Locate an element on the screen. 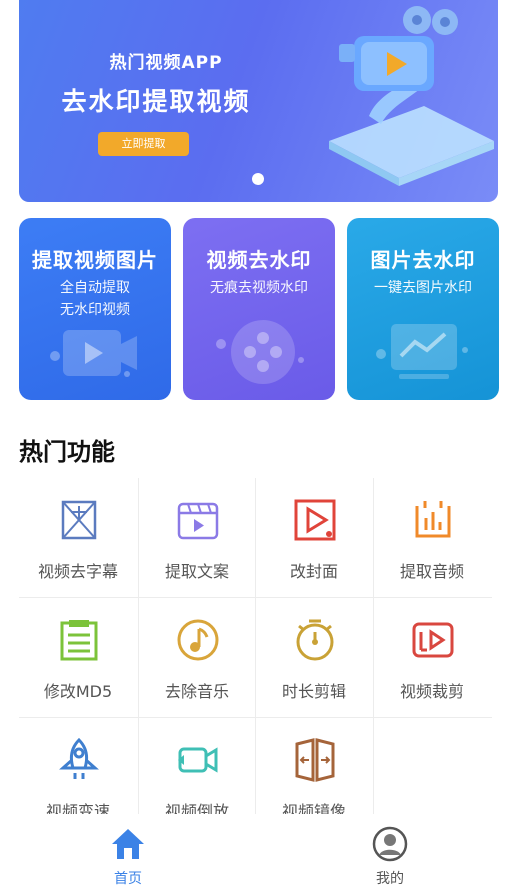  feature-remove-music: 去除音乐 is located at coordinates (197, 658).